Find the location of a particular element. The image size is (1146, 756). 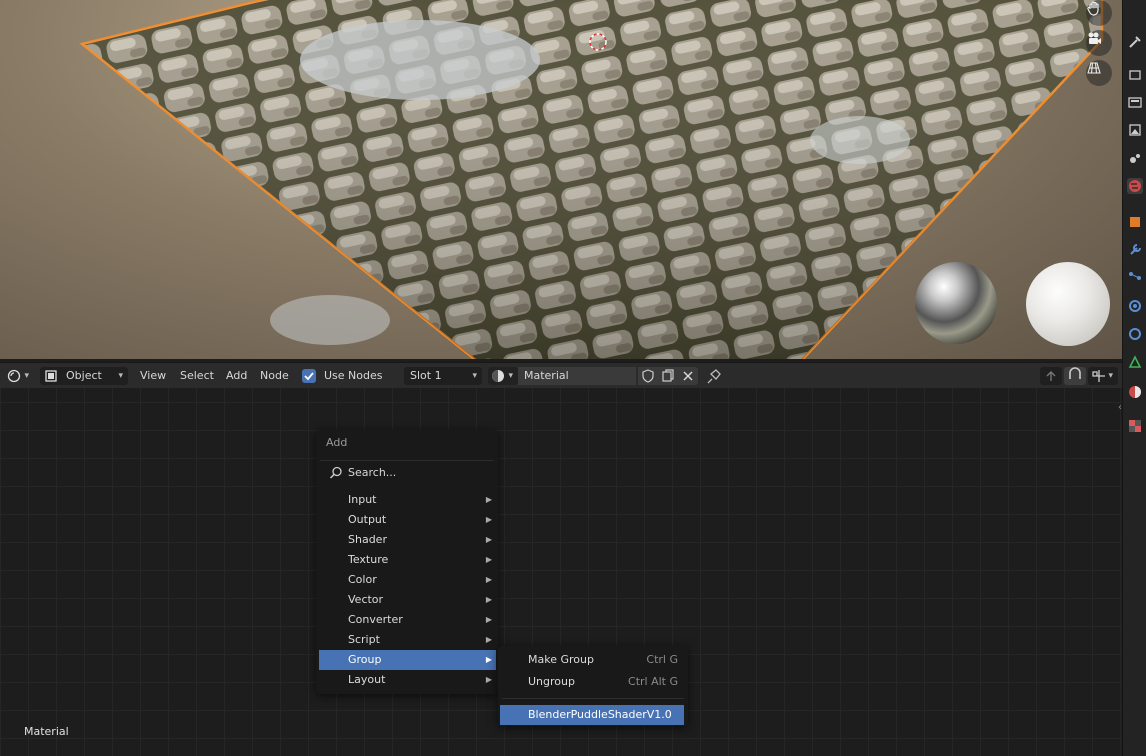

material-name-value: Material is located at coordinates (546, 375).